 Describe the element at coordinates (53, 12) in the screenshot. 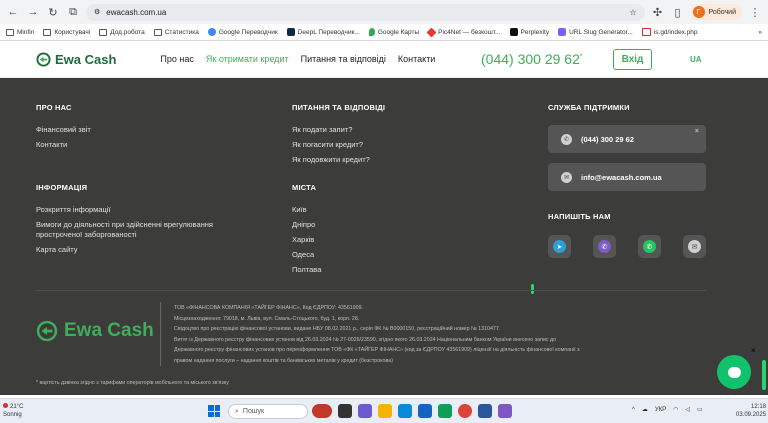

I see `reload-icon: ↻` at that location.